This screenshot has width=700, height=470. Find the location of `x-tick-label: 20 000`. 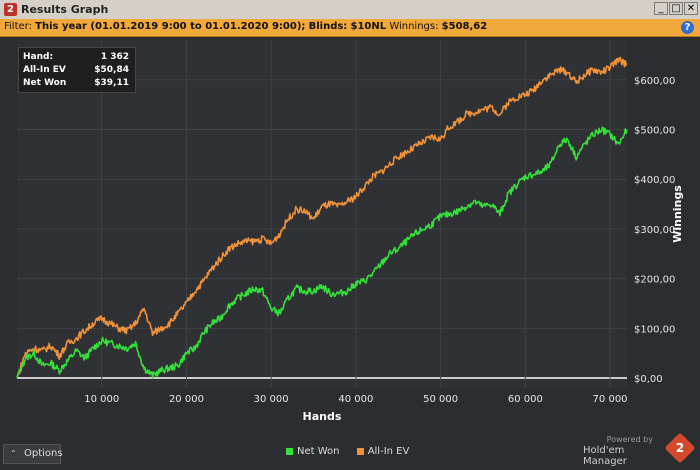

x-tick-label: 20 000 is located at coordinates (186, 399).